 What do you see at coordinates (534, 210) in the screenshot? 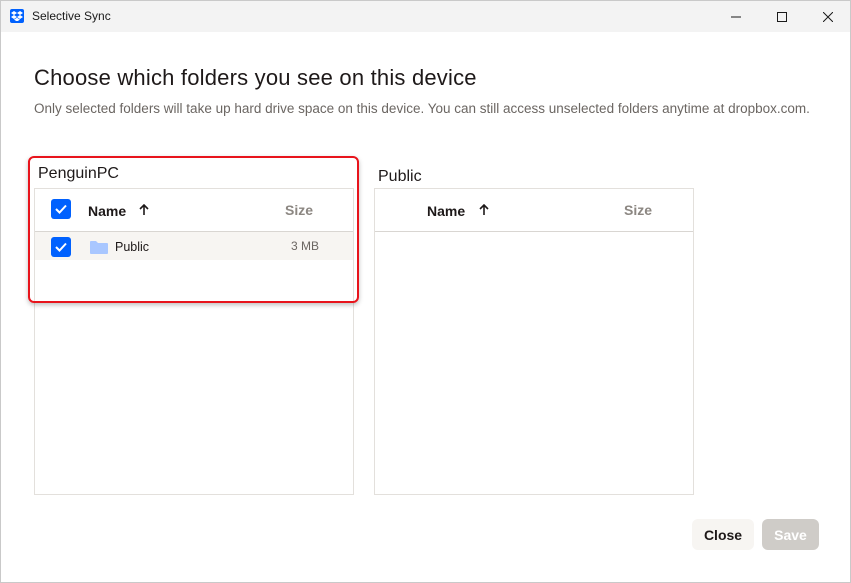
I see `right-pane-header: Name Size` at bounding box center [534, 210].